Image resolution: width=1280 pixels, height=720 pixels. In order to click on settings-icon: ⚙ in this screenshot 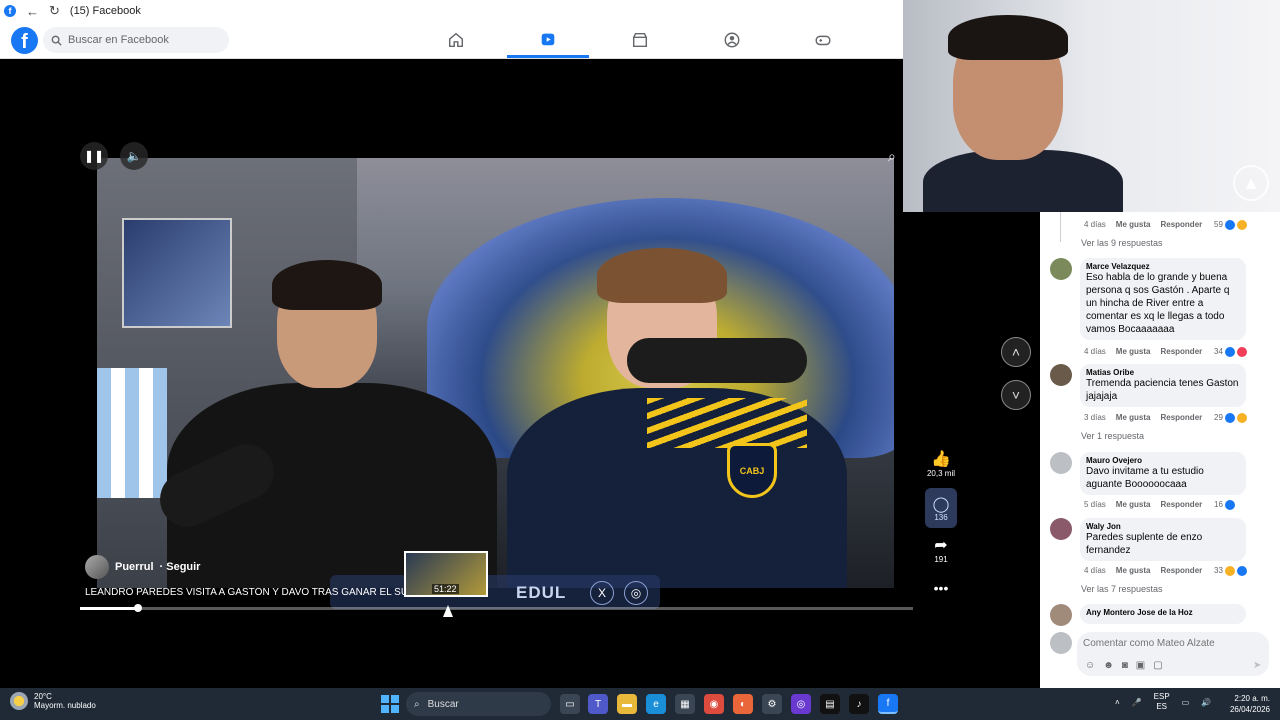, I will do `click(772, 704)`.